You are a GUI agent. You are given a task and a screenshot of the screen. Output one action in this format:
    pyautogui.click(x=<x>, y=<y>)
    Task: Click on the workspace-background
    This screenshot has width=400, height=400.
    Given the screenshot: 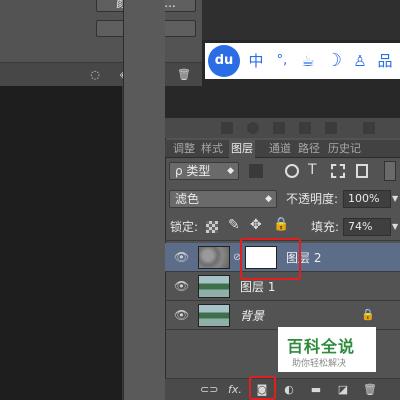 What is the action you would take?
    pyautogui.click(x=301, y=20)
    